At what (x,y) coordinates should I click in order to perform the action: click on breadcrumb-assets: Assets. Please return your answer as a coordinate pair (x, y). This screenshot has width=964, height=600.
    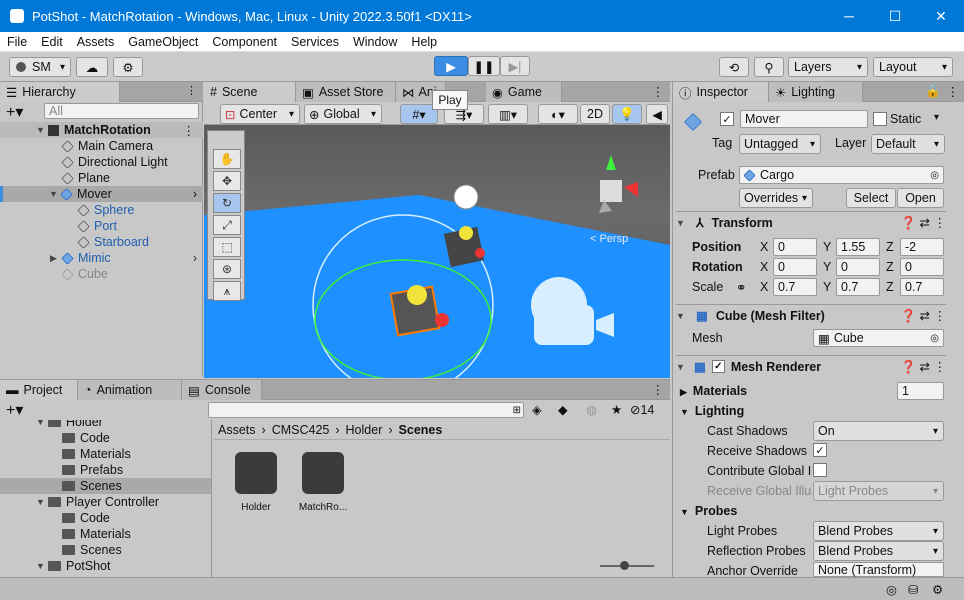
    Looking at the image, I should click on (237, 430).